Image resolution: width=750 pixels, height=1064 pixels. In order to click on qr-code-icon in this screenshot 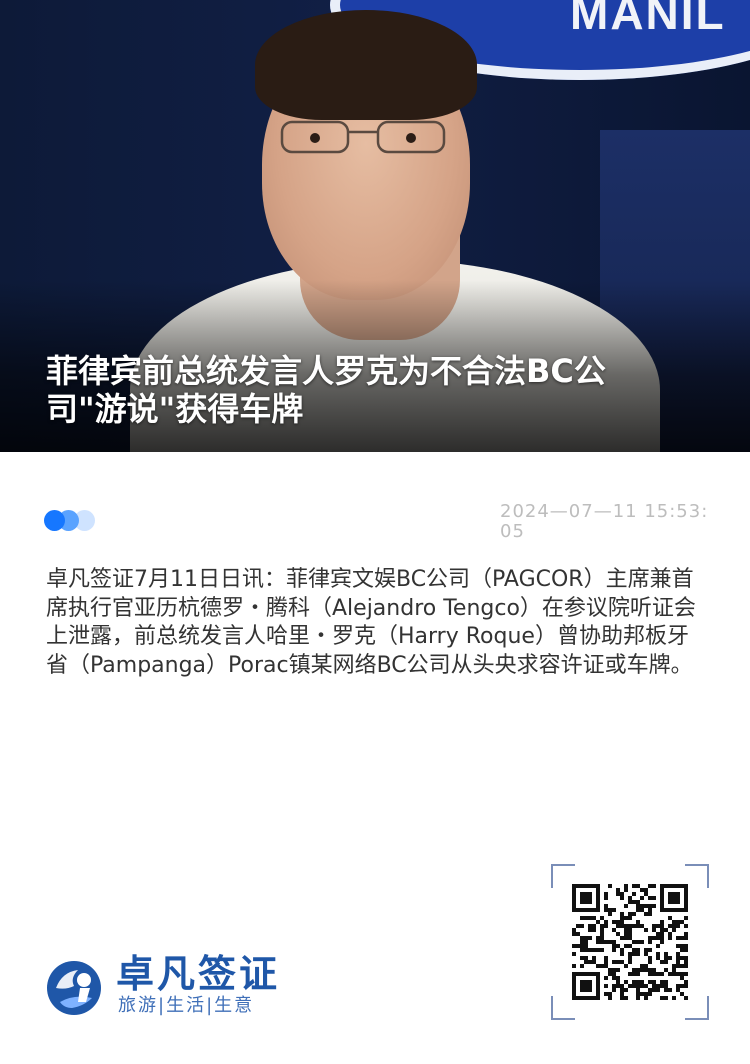, I will do `click(630, 942)`.